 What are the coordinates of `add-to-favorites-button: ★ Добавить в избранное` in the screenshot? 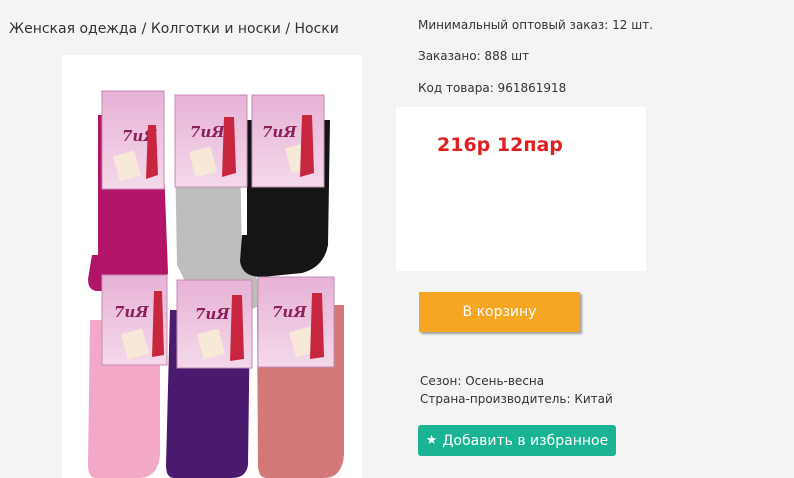 It's located at (517, 440).